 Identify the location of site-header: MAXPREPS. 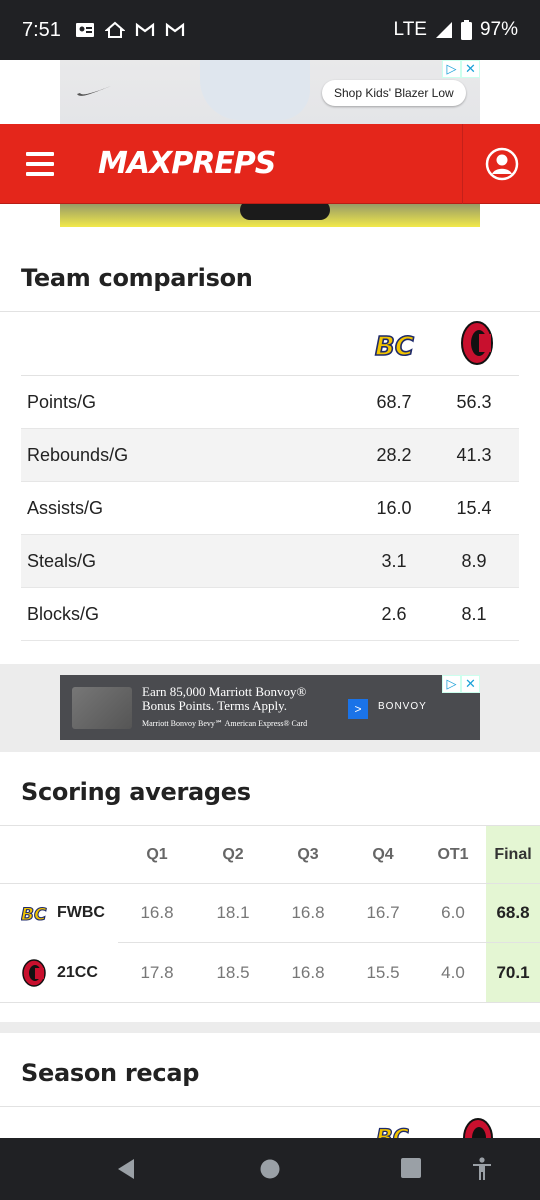
(270, 164).